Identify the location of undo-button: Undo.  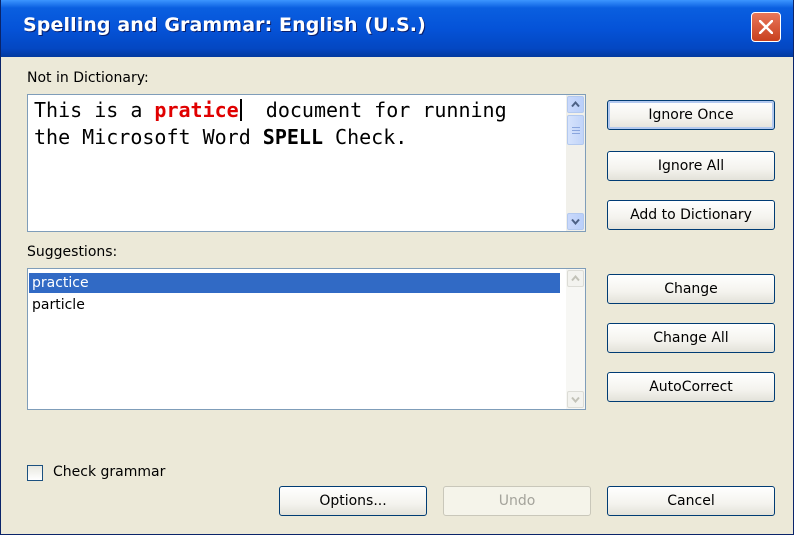
(517, 501).